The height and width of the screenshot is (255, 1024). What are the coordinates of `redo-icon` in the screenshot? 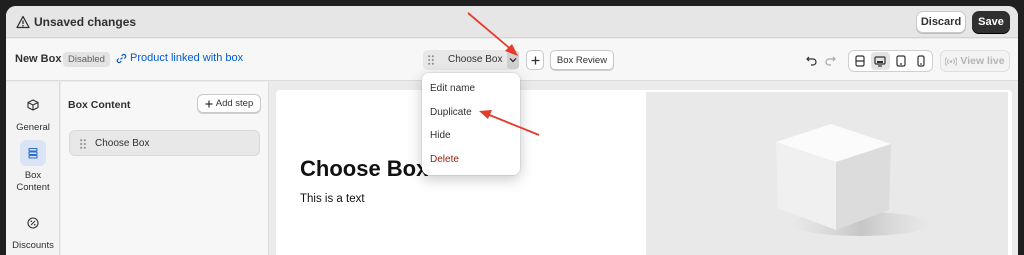 It's located at (830, 60).